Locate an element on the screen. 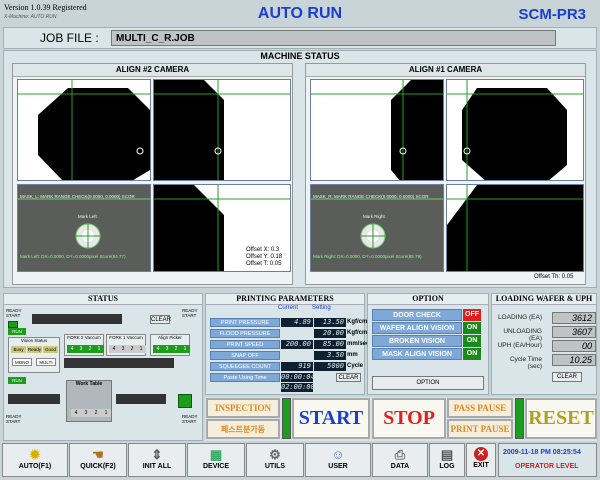  init-icon: ⇕ is located at coordinates (157, 454).